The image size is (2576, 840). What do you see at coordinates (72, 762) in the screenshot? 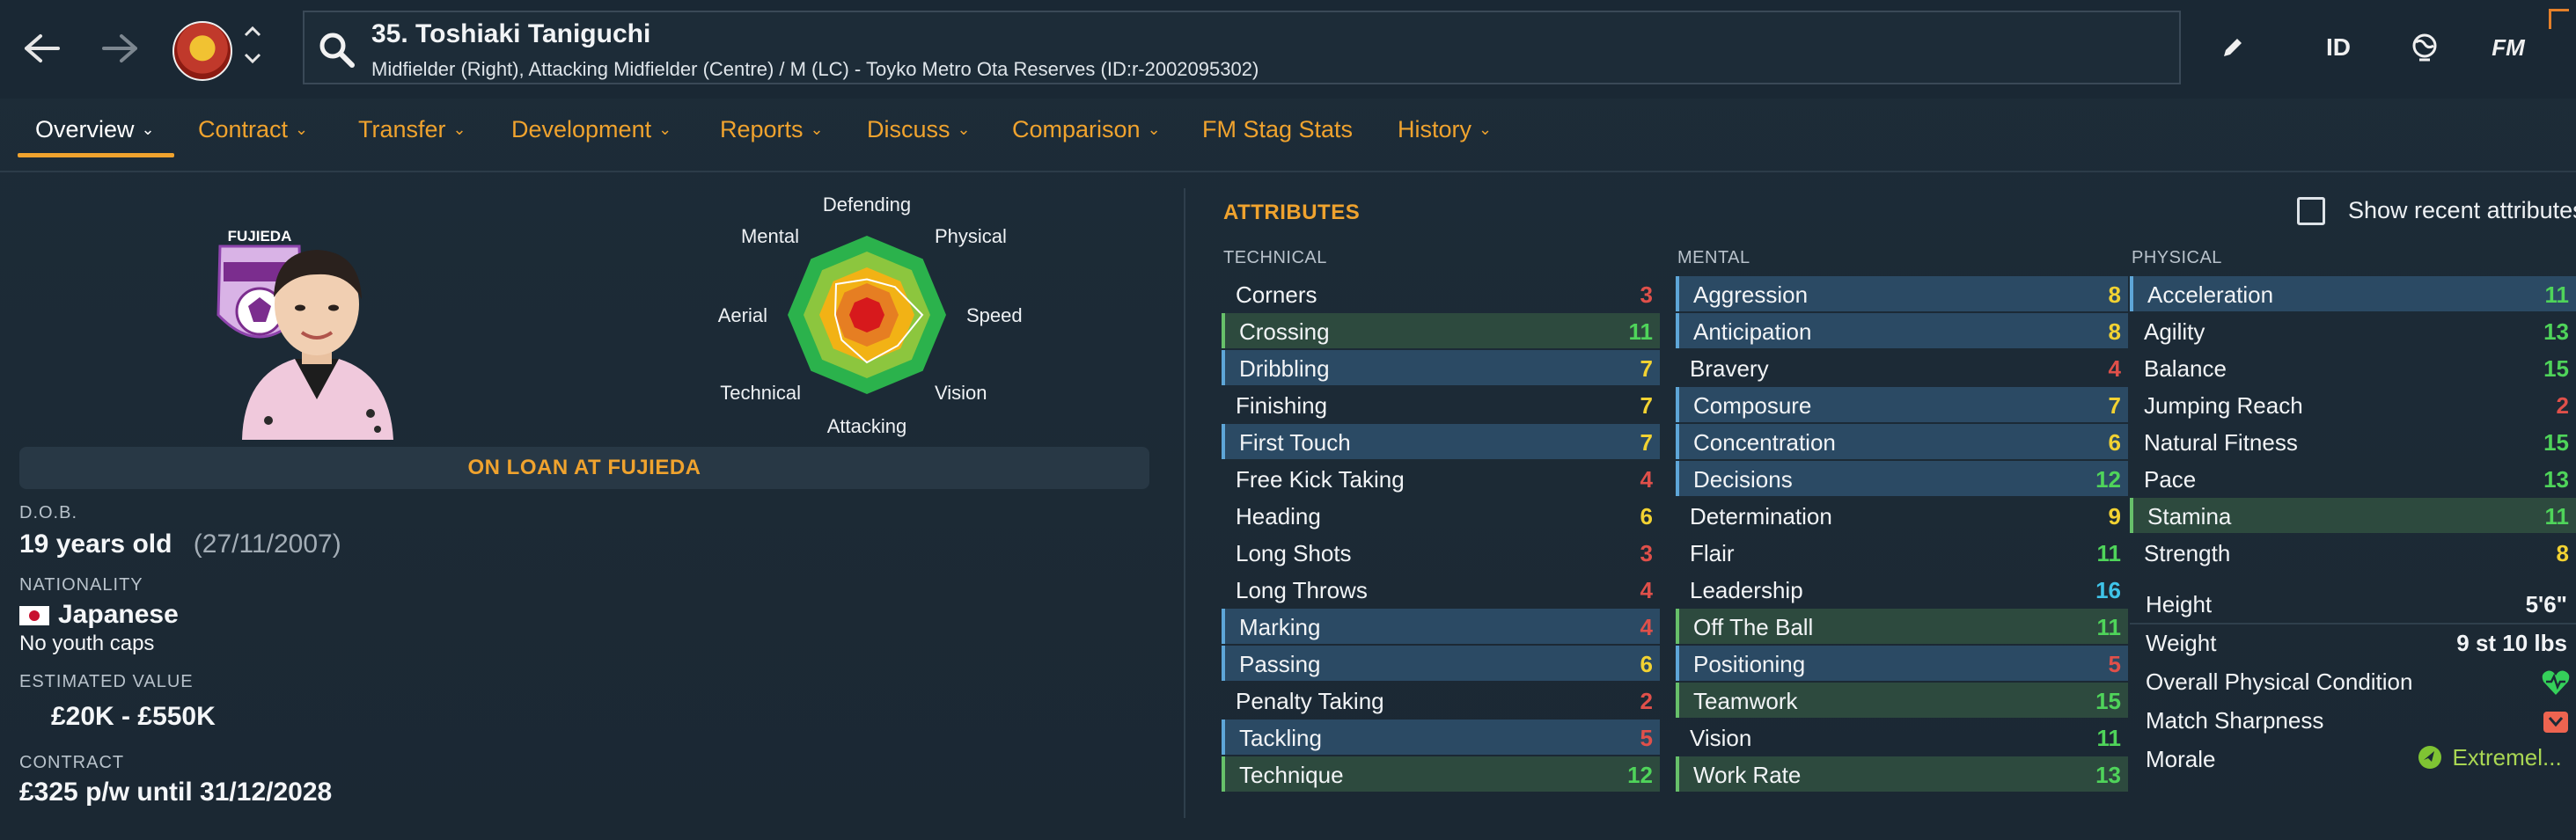
I see `contract-label: CONTRACT` at bounding box center [72, 762].